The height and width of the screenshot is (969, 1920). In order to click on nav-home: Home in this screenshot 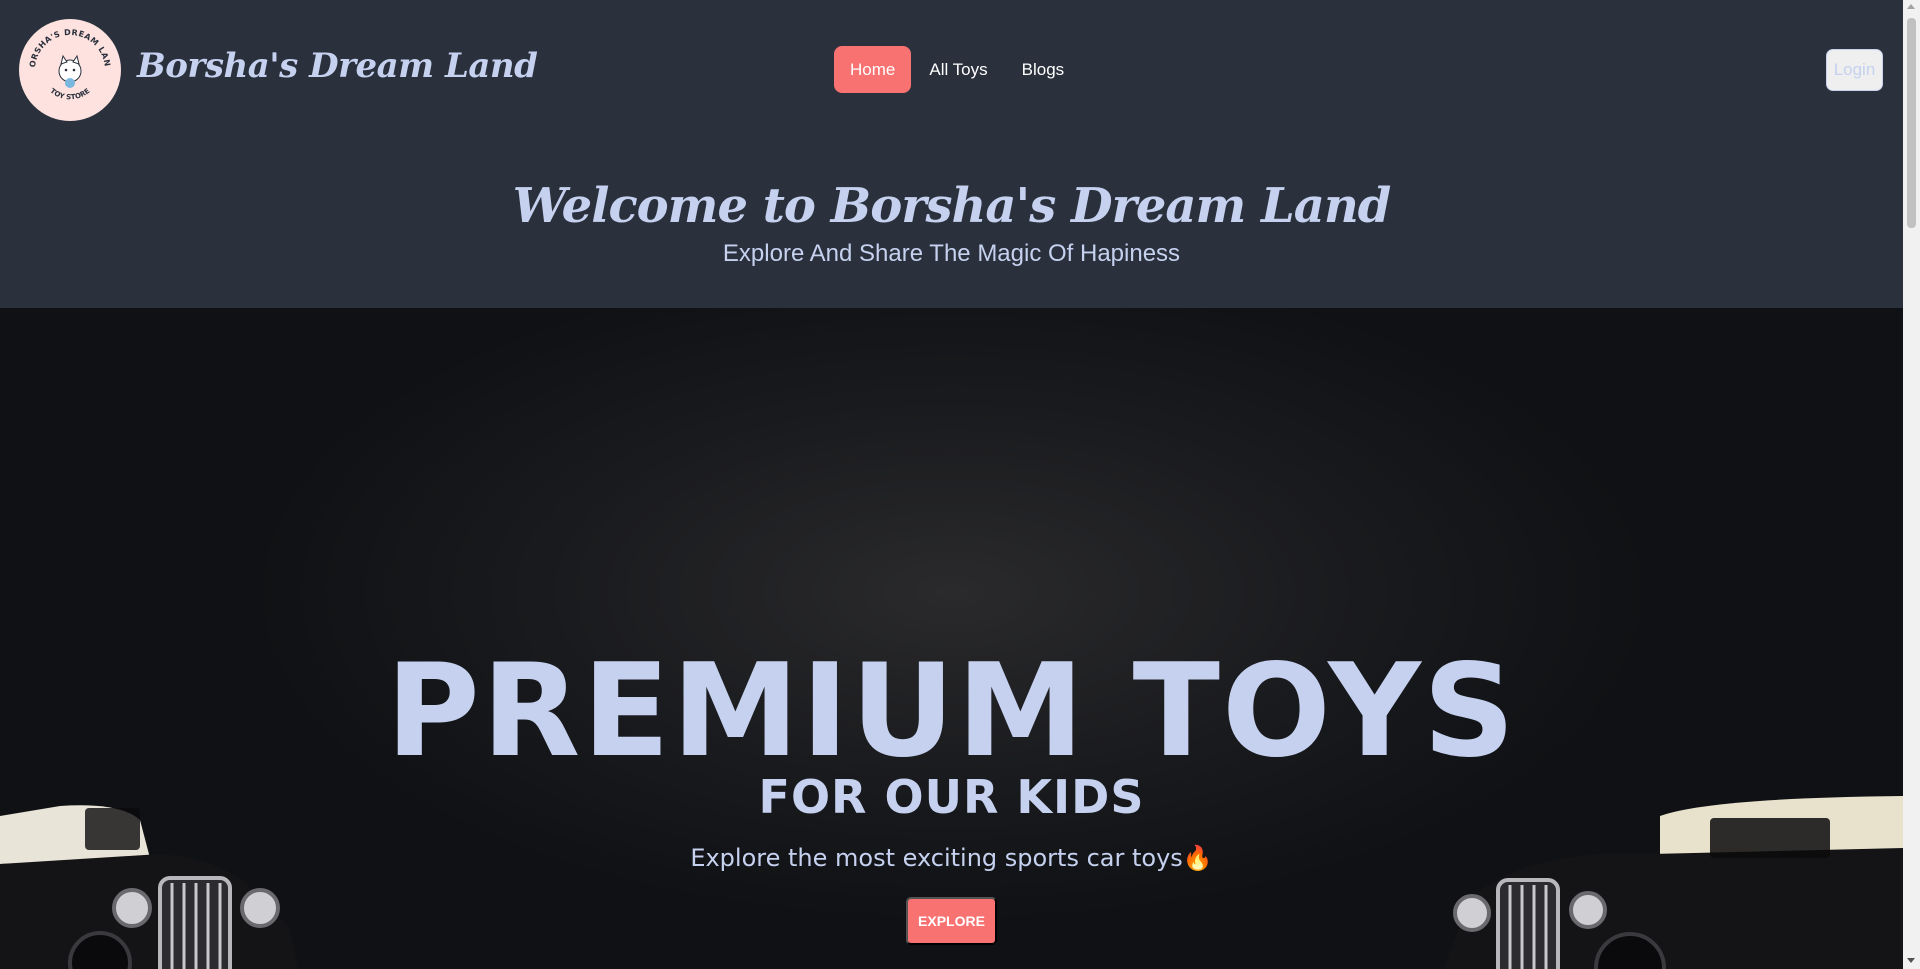, I will do `click(873, 69)`.